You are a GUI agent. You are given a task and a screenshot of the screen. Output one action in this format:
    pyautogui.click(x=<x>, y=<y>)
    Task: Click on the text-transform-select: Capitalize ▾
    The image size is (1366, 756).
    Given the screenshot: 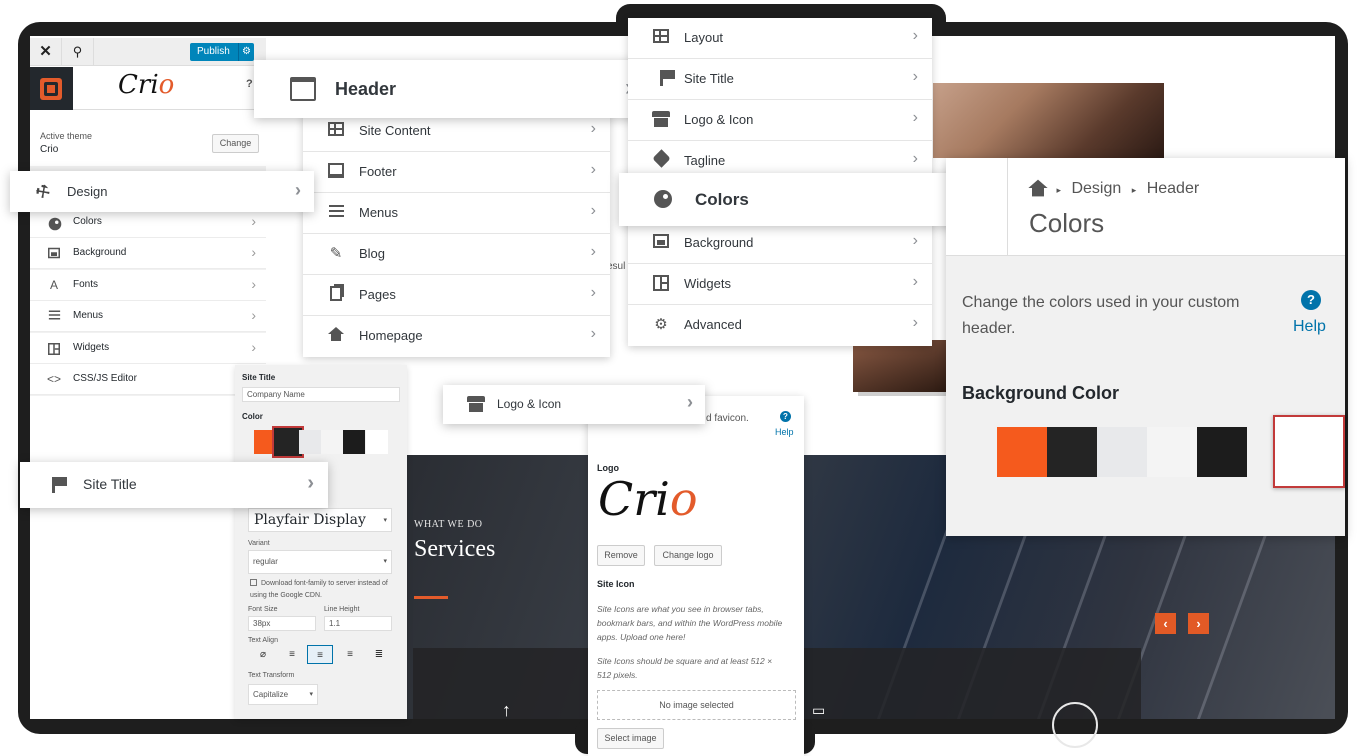 What is the action you would take?
    pyautogui.click(x=283, y=694)
    